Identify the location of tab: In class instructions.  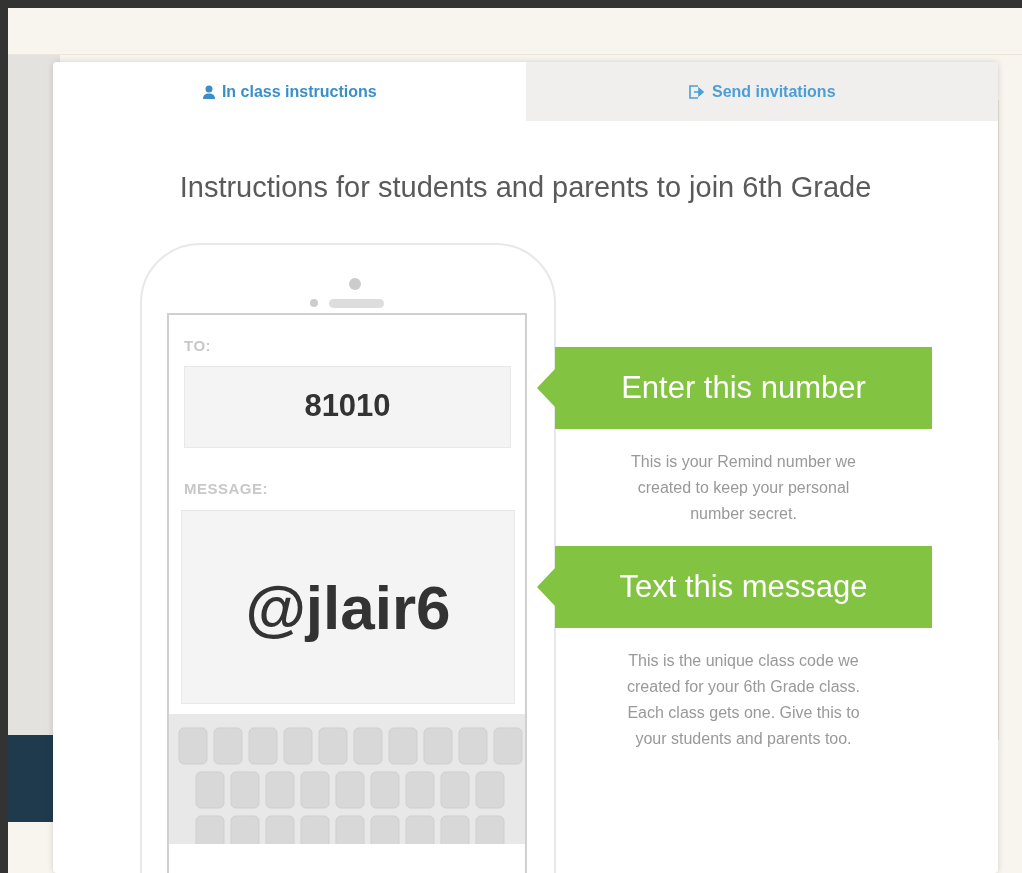
(289, 91).